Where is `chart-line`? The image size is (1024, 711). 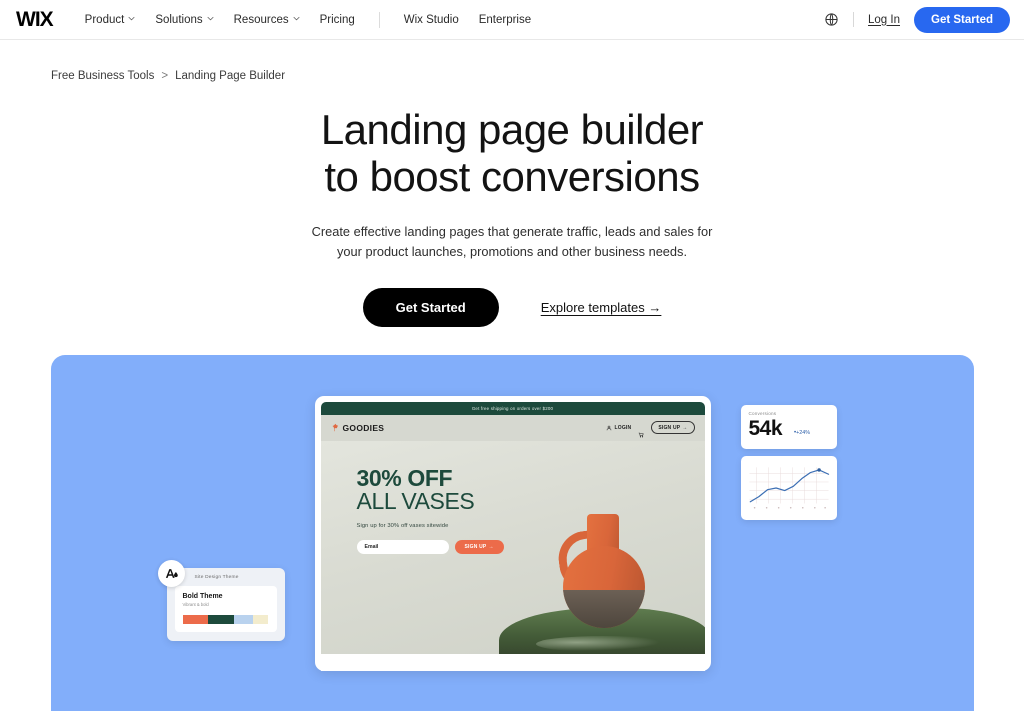
chart-line is located at coordinates (789, 486).